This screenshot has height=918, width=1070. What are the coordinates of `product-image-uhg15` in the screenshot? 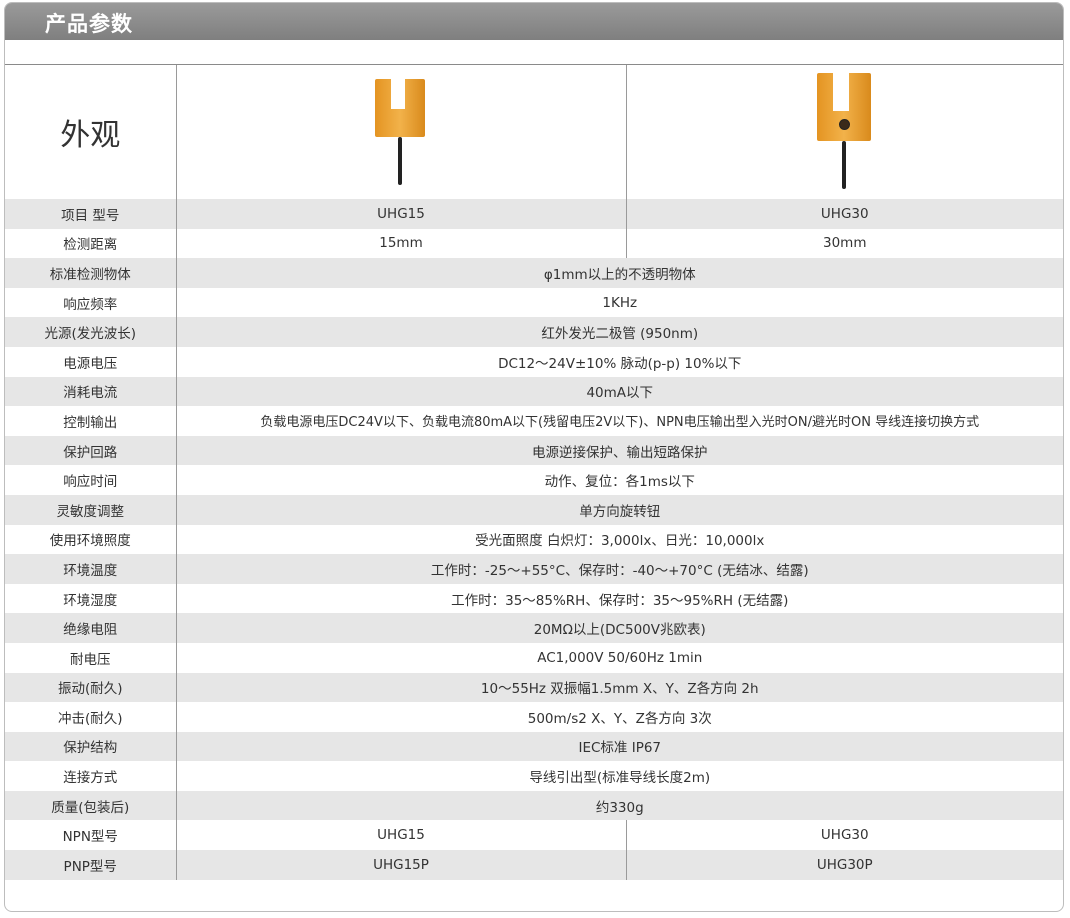 It's located at (400, 132).